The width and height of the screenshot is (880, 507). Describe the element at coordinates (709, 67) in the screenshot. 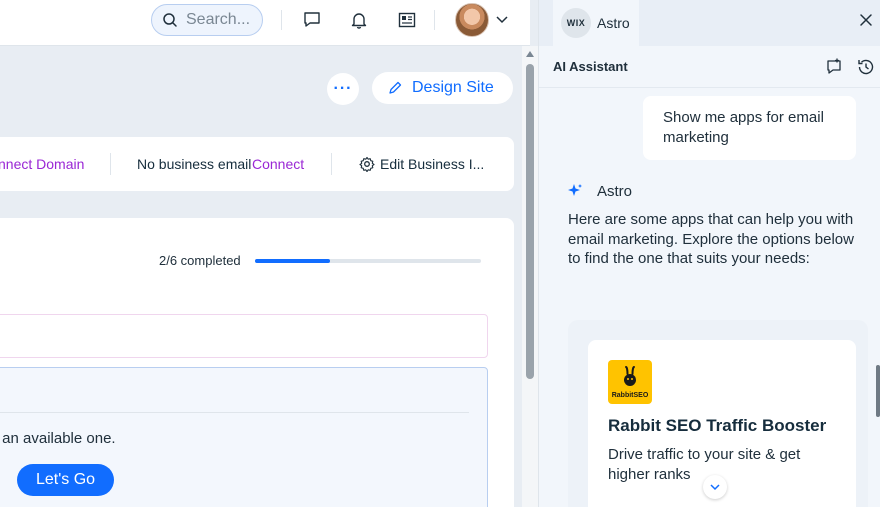

I see `panel-header: AI Assistant` at that location.